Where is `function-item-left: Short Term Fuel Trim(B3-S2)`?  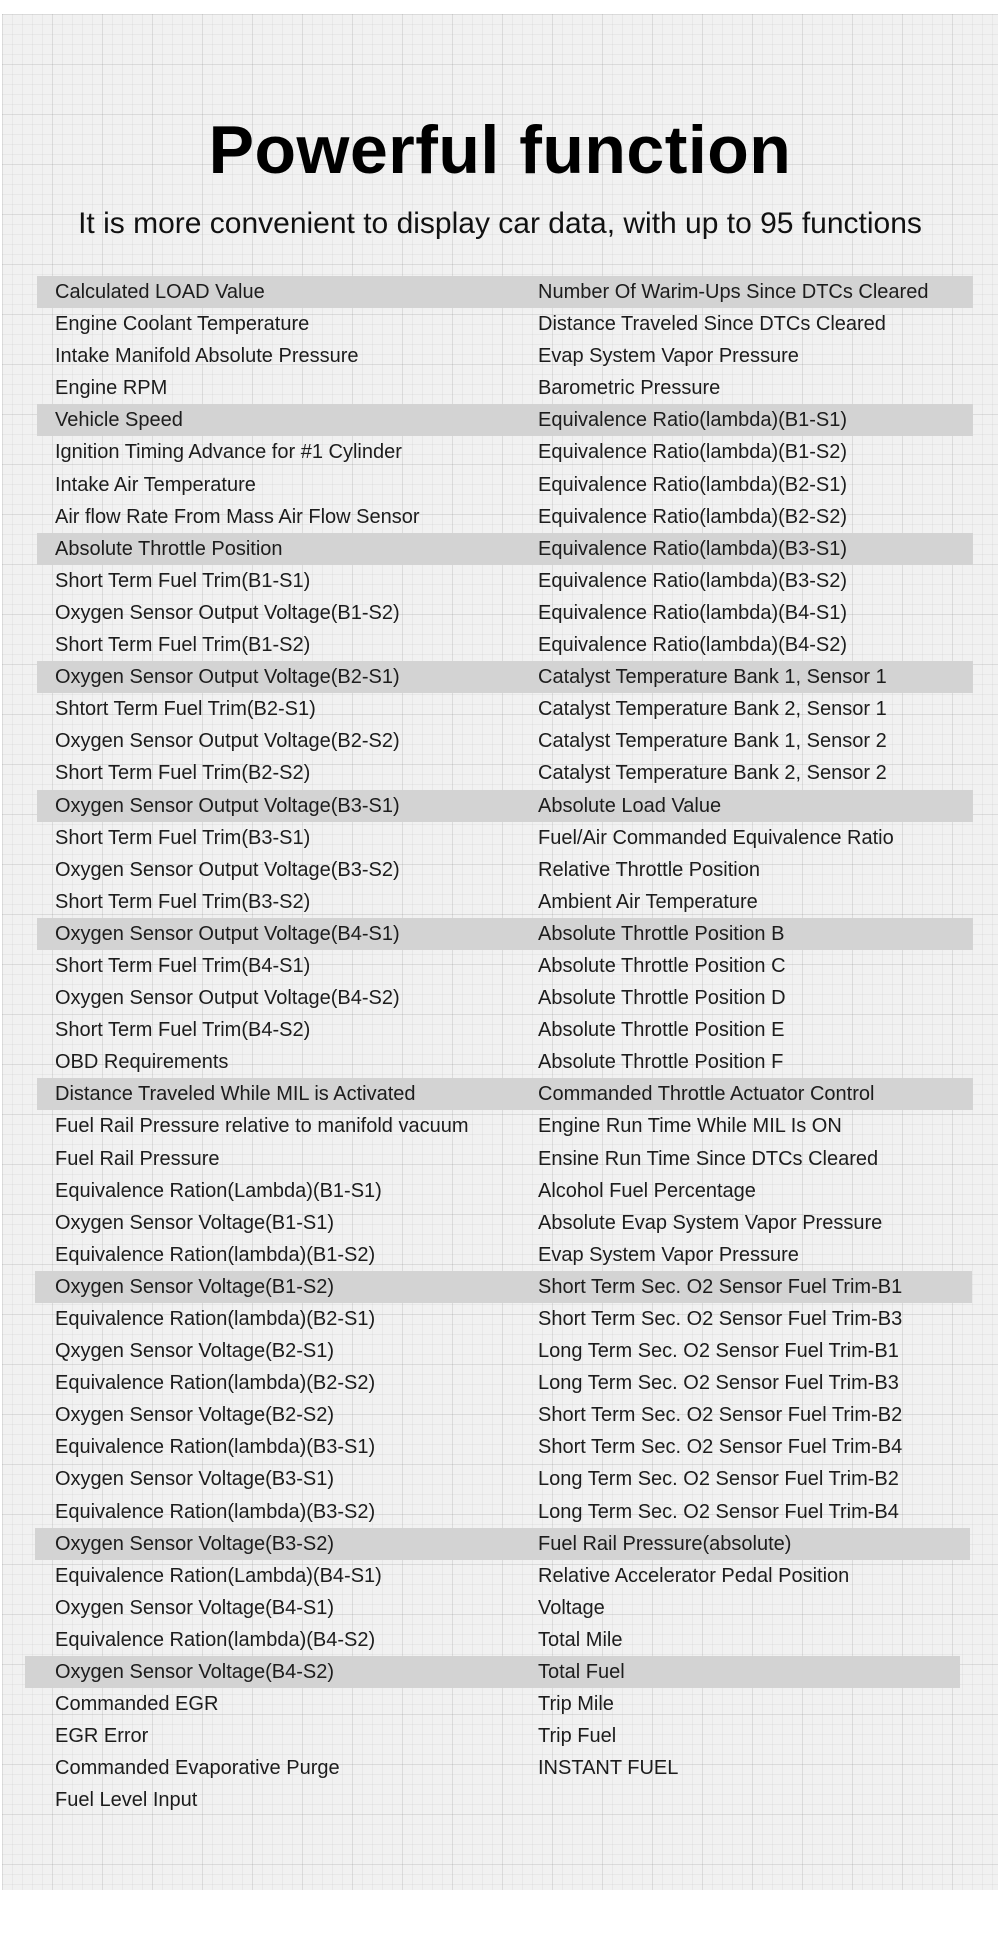 function-item-left: Short Term Fuel Trim(B3-S2) is located at coordinates (183, 901).